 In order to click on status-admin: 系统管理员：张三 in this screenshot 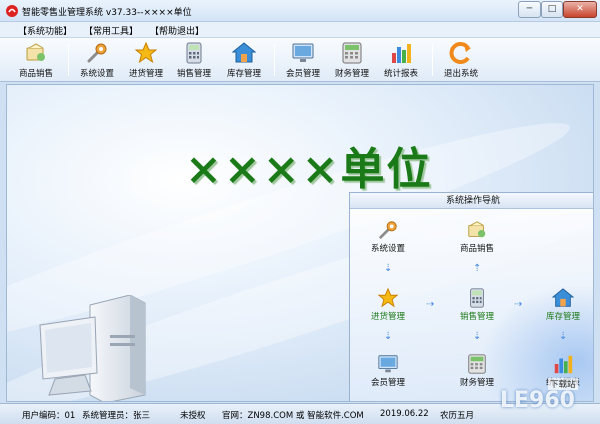, I will do `click(116, 416)`.